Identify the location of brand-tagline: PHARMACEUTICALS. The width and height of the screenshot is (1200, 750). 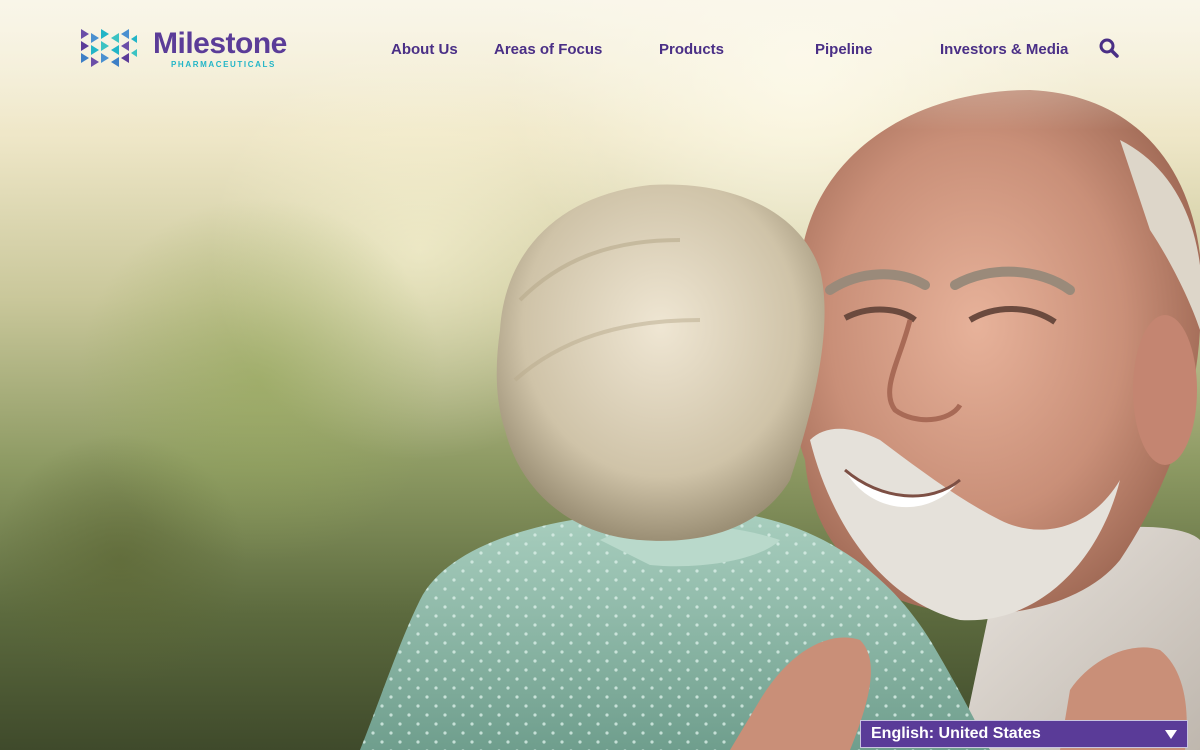
(223, 64).